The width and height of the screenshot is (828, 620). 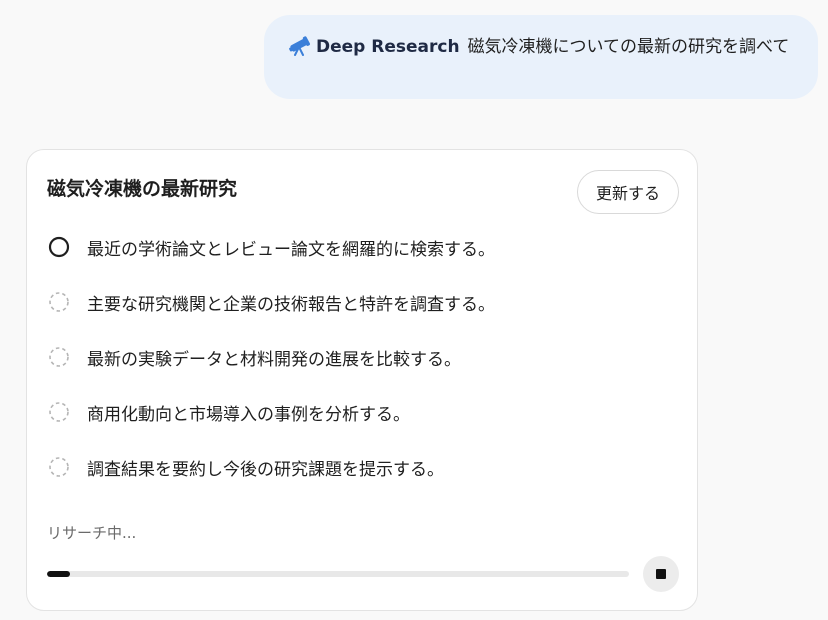 What do you see at coordinates (291, 304) in the screenshot?
I see `research-step-label: 主要な研究機関と企業の技術報告と特許を調査する。` at bounding box center [291, 304].